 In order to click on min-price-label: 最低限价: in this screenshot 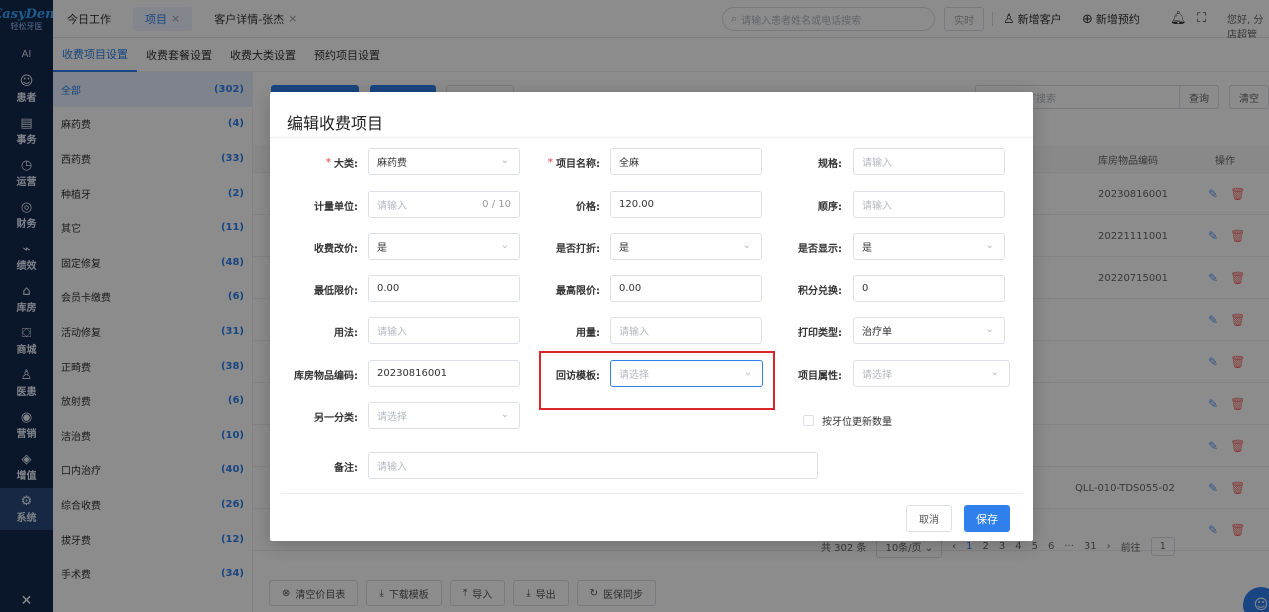, I will do `click(336, 291)`.